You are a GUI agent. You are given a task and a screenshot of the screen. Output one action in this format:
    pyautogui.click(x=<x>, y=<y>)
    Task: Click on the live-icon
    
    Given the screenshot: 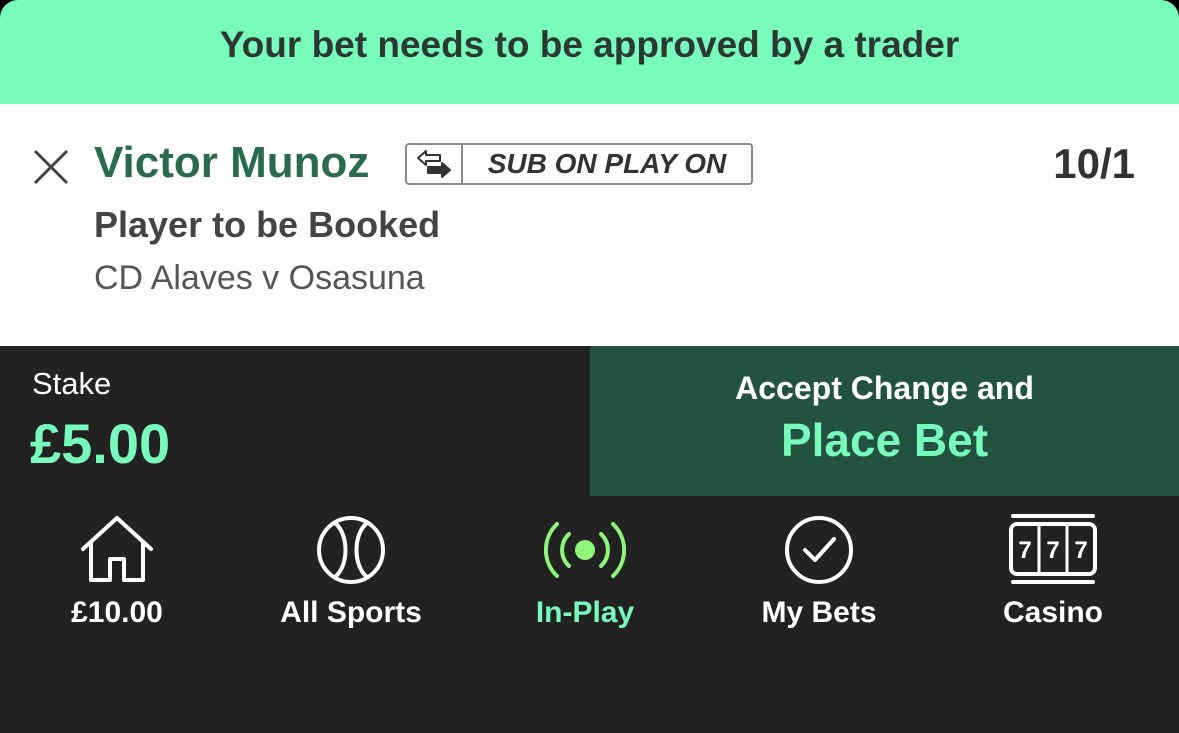 What is the action you would take?
    pyautogui.click(x=585, y=550)
    